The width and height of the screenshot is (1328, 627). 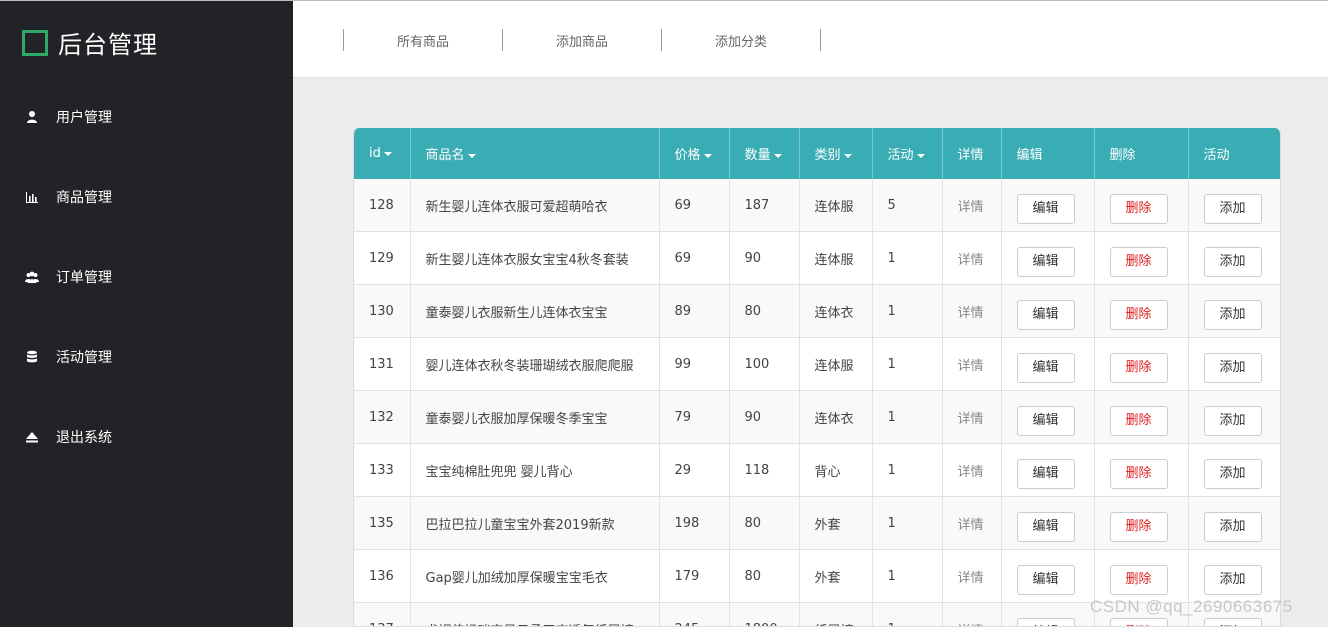 What do you see at coordinates (581, 40) in the screenshot?
I see `tab-add-product: 添加商品` at bounding box center [581, 40].